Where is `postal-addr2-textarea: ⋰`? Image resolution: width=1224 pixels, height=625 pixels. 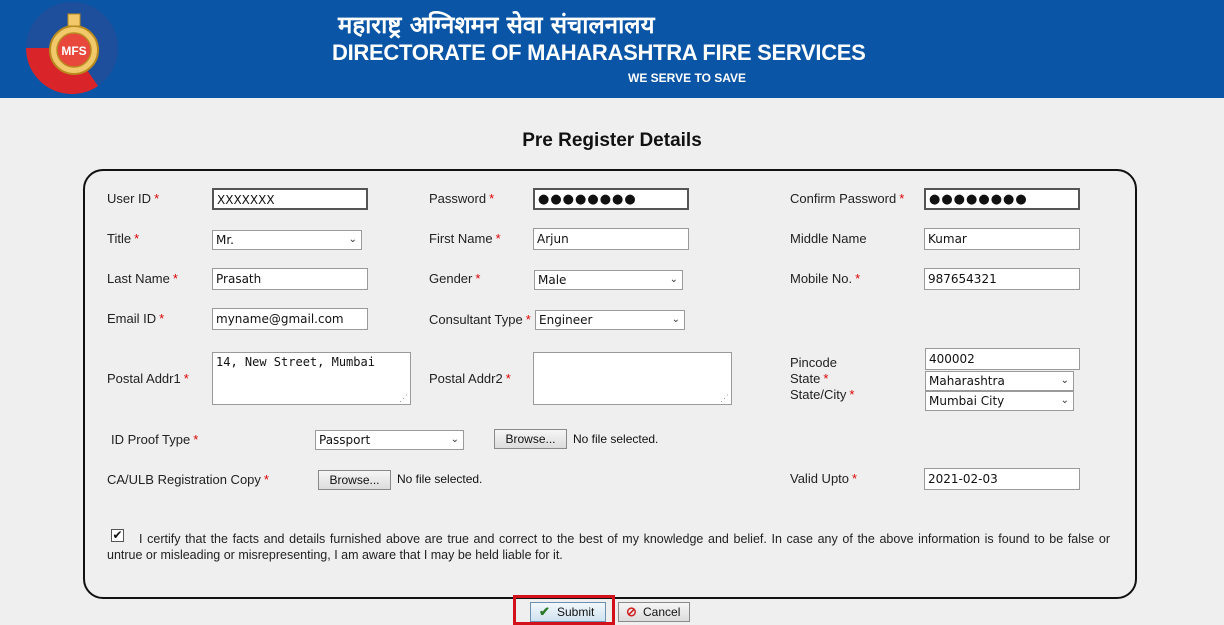
postal-addr2-textarea: ⋰ is located at coordinates (632, 378).